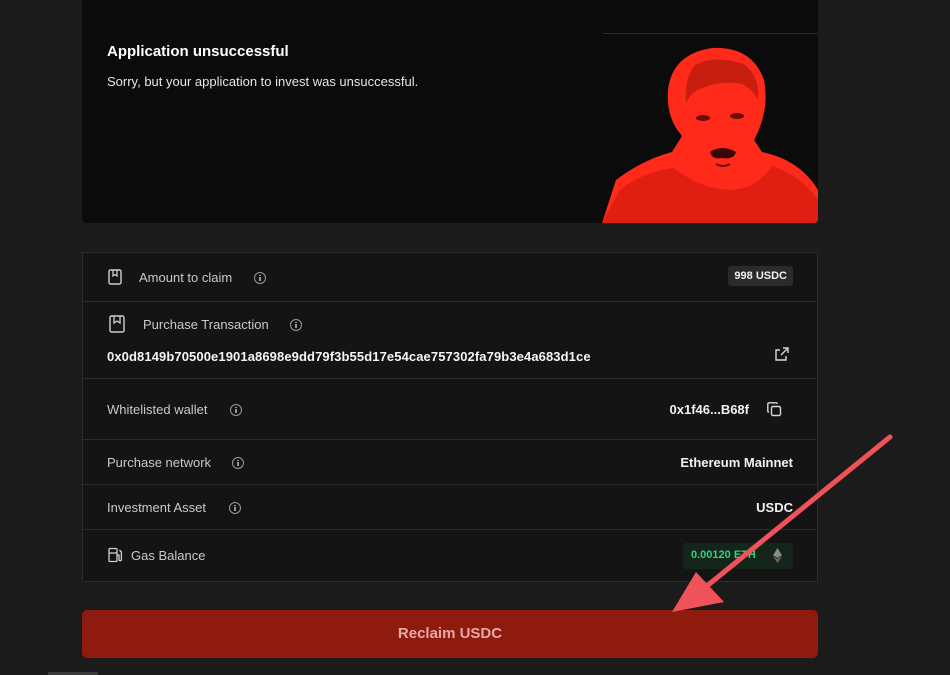 This screenshot has width=950, height=675. What do you see at coordinates (774, 507) in the screenshot?
I see `investment-asset-value: USDC` at bounding box center [774, 507].